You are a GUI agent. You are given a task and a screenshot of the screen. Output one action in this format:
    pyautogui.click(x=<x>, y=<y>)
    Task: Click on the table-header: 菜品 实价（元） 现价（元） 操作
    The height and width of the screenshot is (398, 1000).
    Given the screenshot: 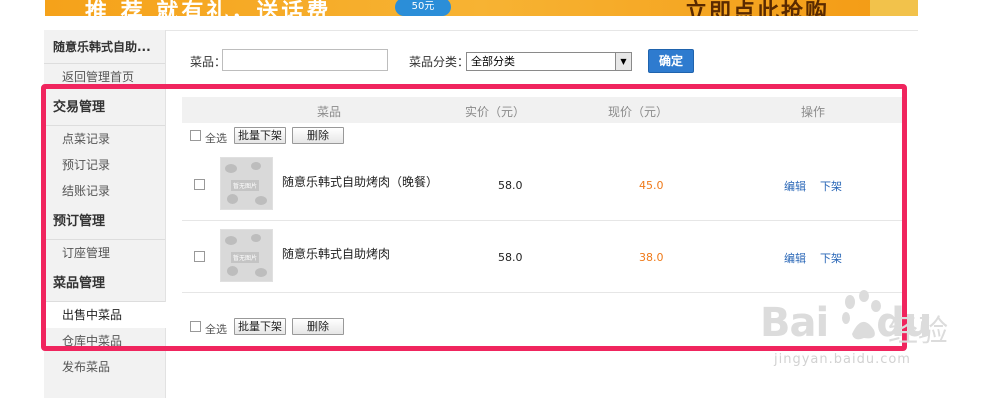 What is the action you would take?
    pyautogui.click(x=542, y=110)
    